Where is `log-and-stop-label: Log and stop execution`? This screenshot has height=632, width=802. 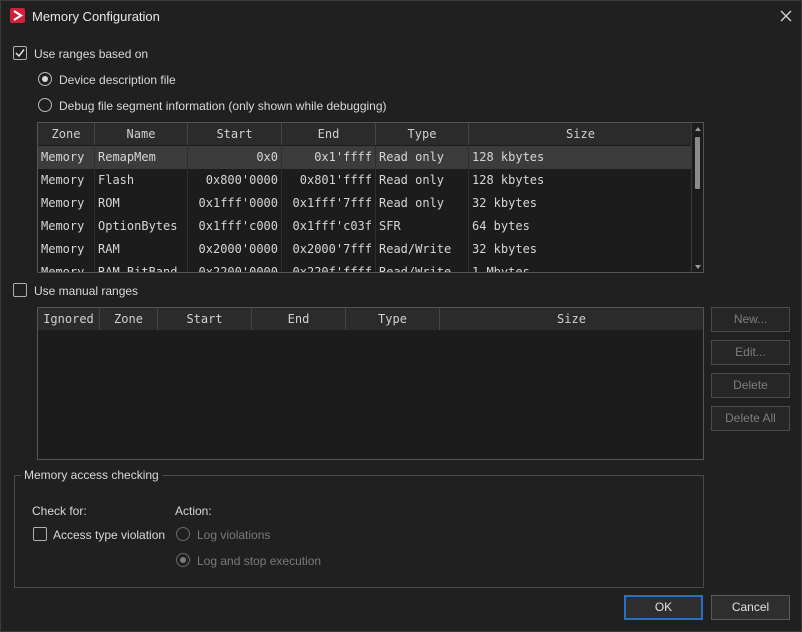
log-and-stop-label: Log and stop execution is located at coordinates (259, 561).